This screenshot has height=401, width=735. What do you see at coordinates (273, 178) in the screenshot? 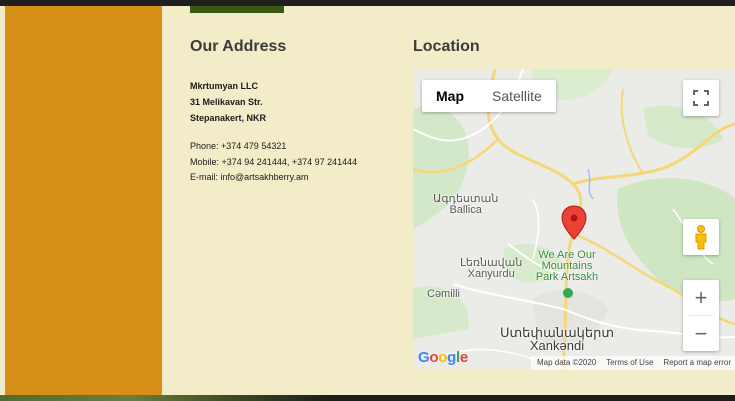
I see `email: E-mail: info@artsakhberry.am` at bounding box center [273, 178].